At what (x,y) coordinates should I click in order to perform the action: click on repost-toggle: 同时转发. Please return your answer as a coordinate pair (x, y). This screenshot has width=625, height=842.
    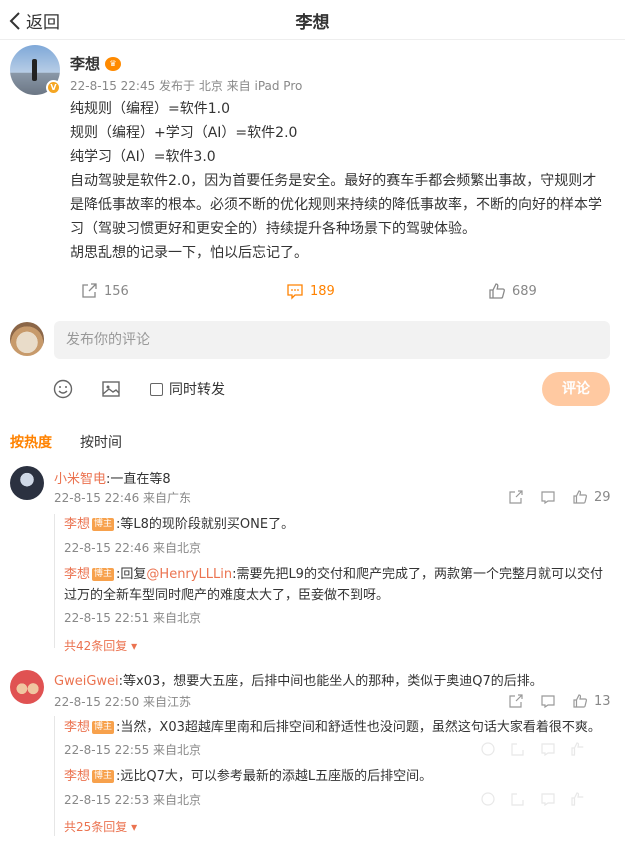
    Looking at the image, I should click on (187, 389).